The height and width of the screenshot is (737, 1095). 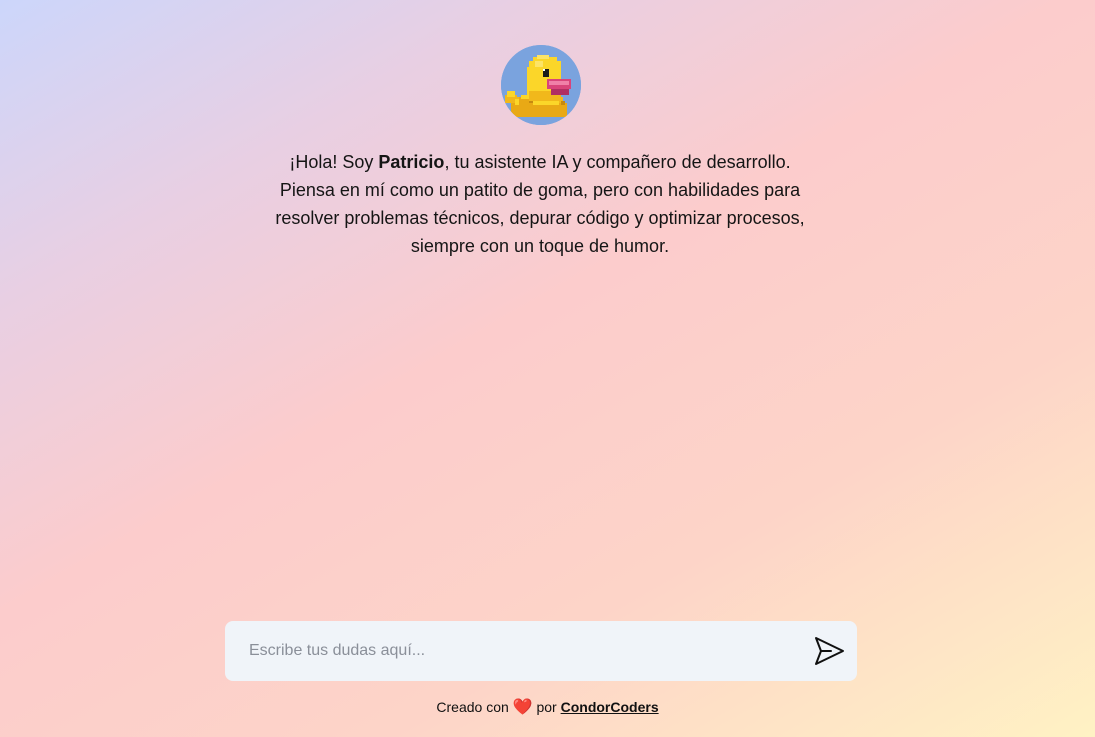 I want to click on send-icon, so click(x=829, y=651).